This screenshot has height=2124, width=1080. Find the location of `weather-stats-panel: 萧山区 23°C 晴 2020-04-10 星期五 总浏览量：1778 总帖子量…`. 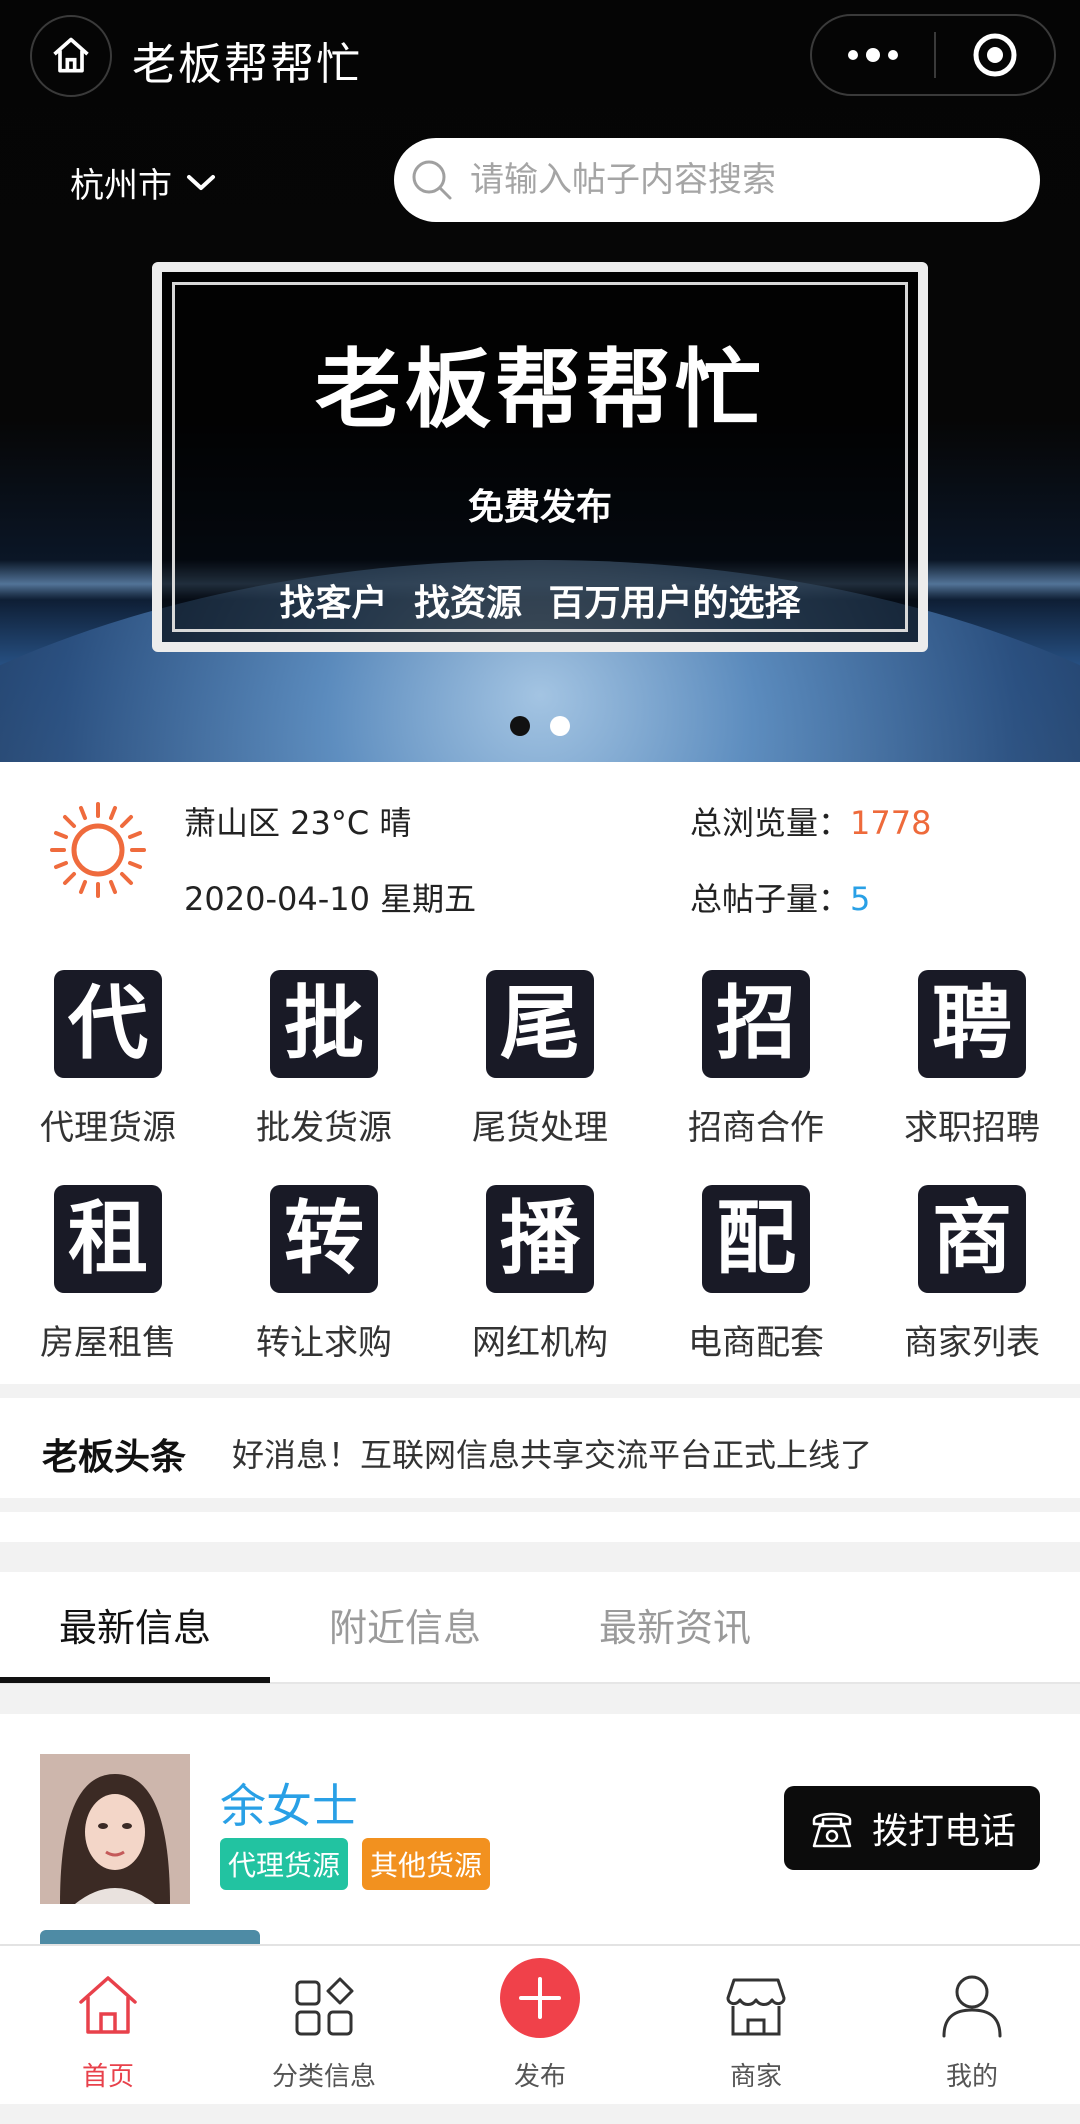

weather-stats-panel: 萧山区 23°C 晴 2020-04-10 星期五 总浏览量：1778 总帖子量… is located at coordinates (540, 852).